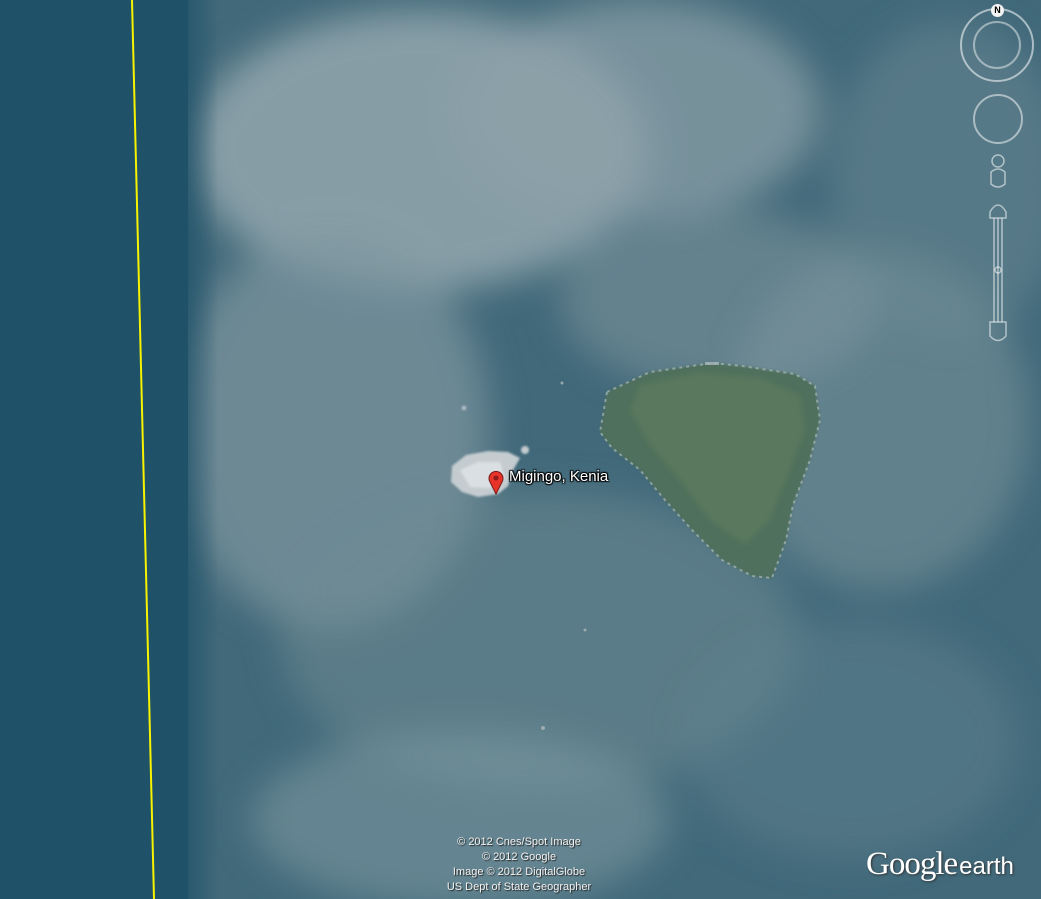 Image resolution: width=1041 pixels, height=899 pixels. I want to click on attribution-line: © 2012 Google, so click(519, 857).